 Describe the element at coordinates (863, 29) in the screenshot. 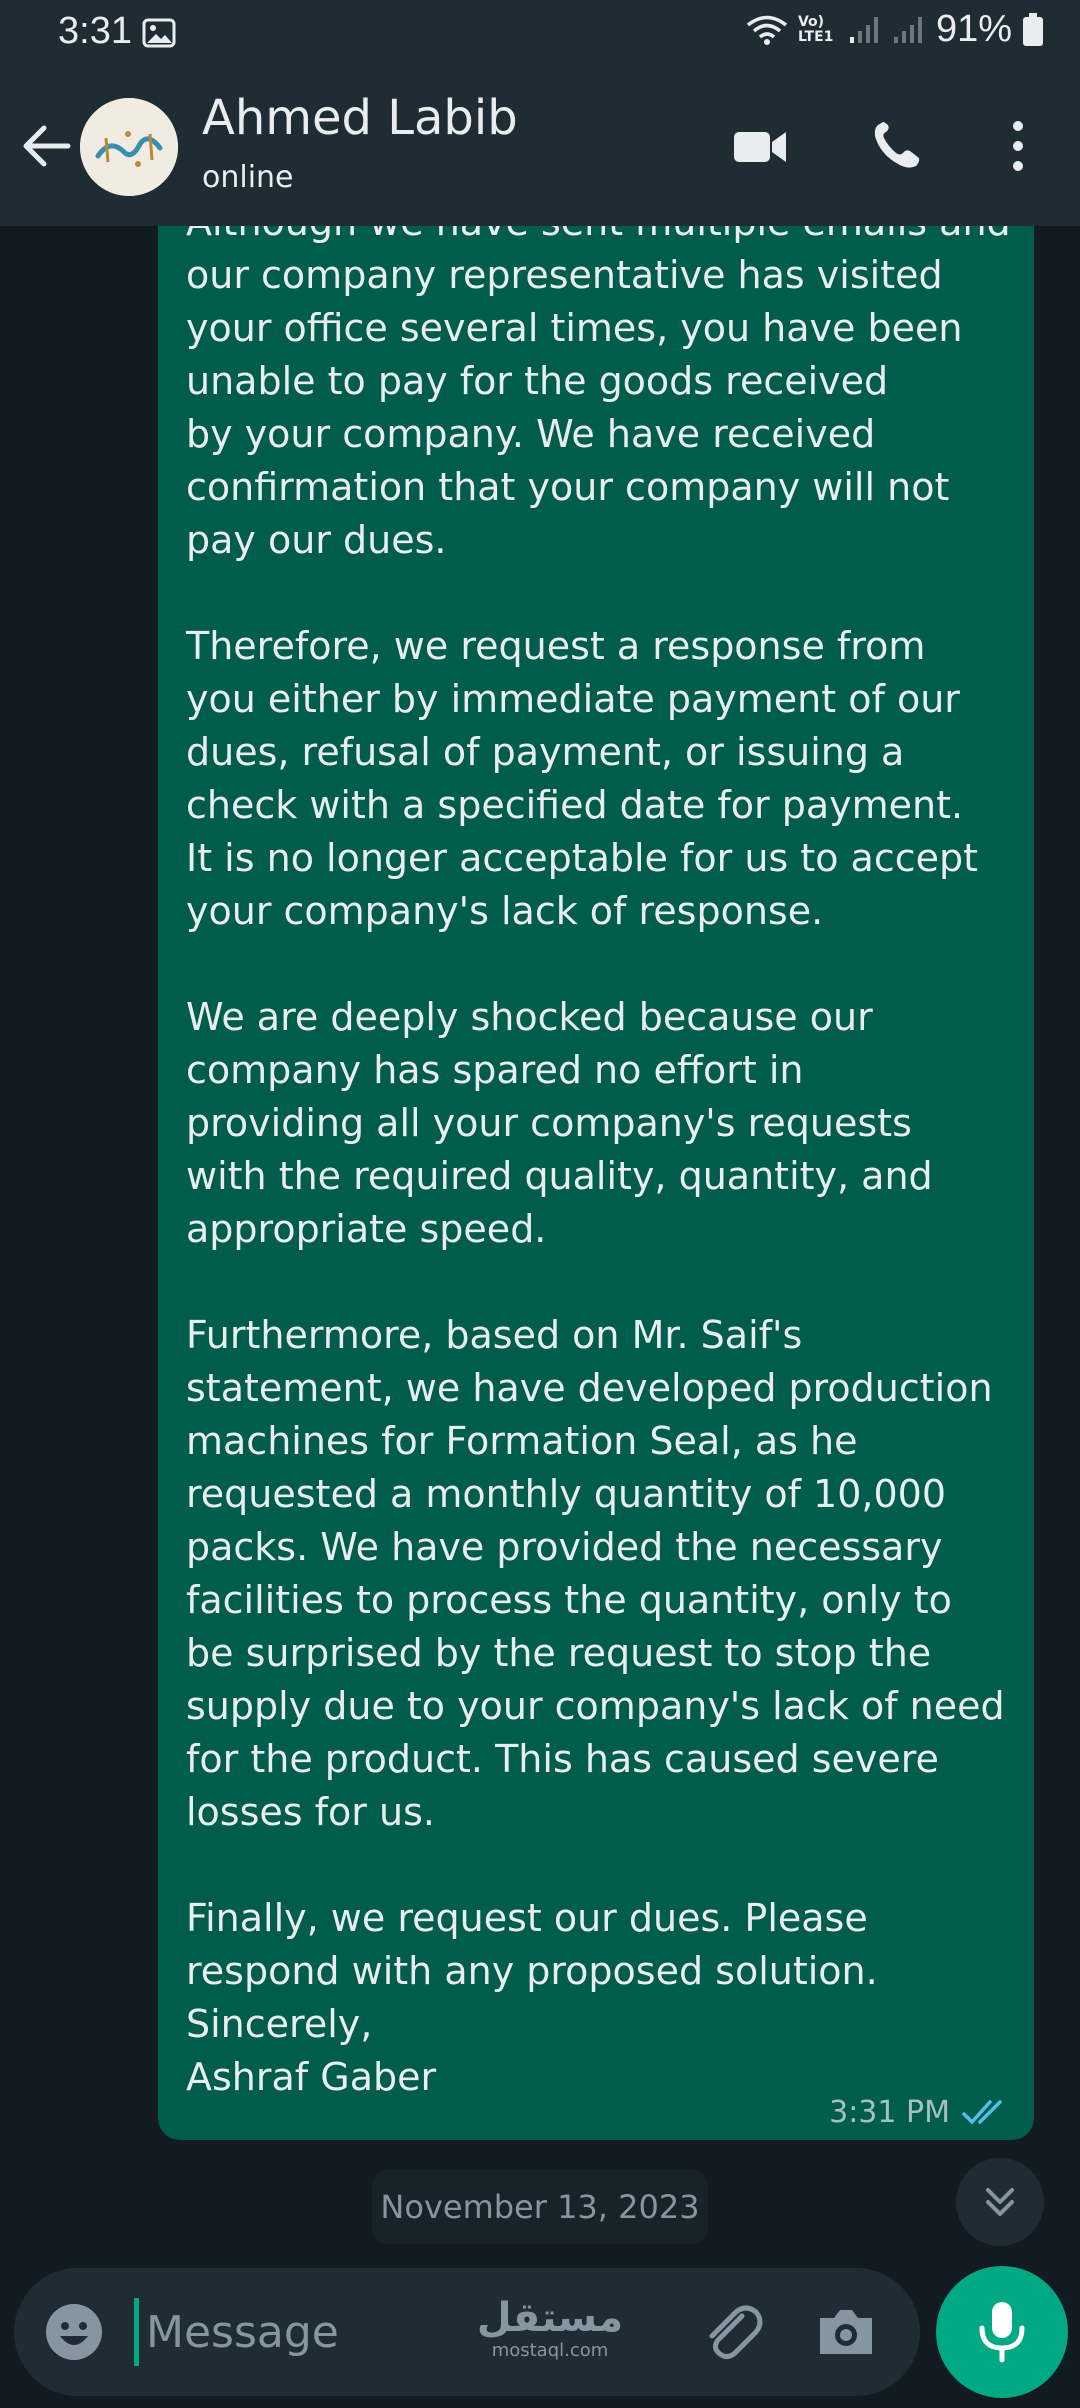

I see `signal-sim1-icon` at that location.